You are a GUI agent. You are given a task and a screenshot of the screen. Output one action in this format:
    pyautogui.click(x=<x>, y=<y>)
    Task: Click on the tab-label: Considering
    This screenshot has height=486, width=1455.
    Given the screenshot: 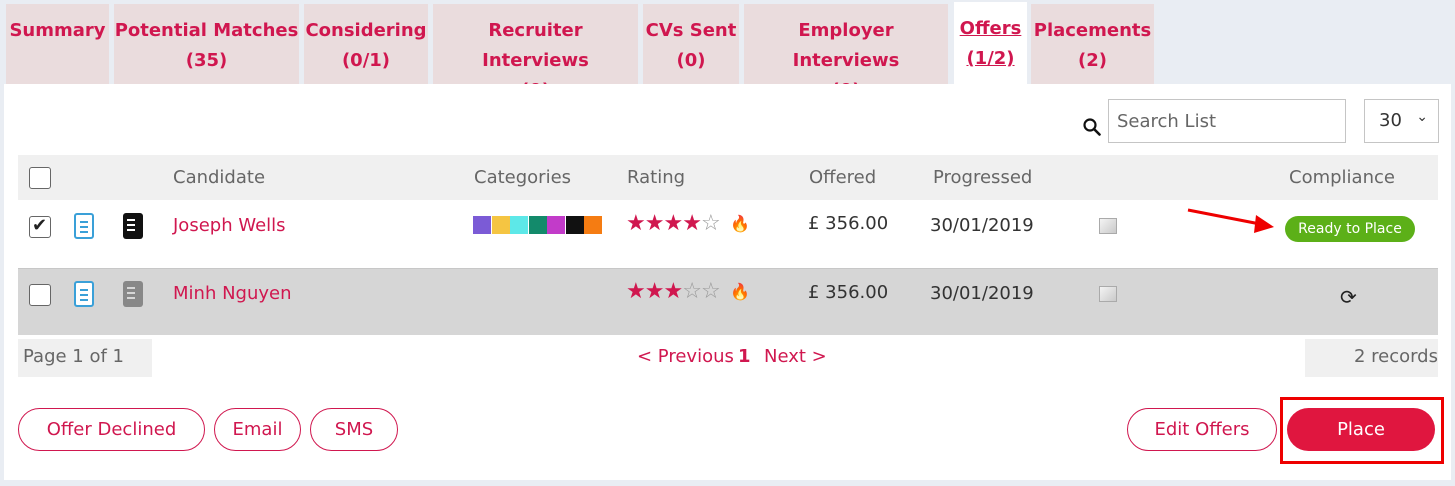 What is the action you would take?
    pyautogui.click(x=366, y=30)
    